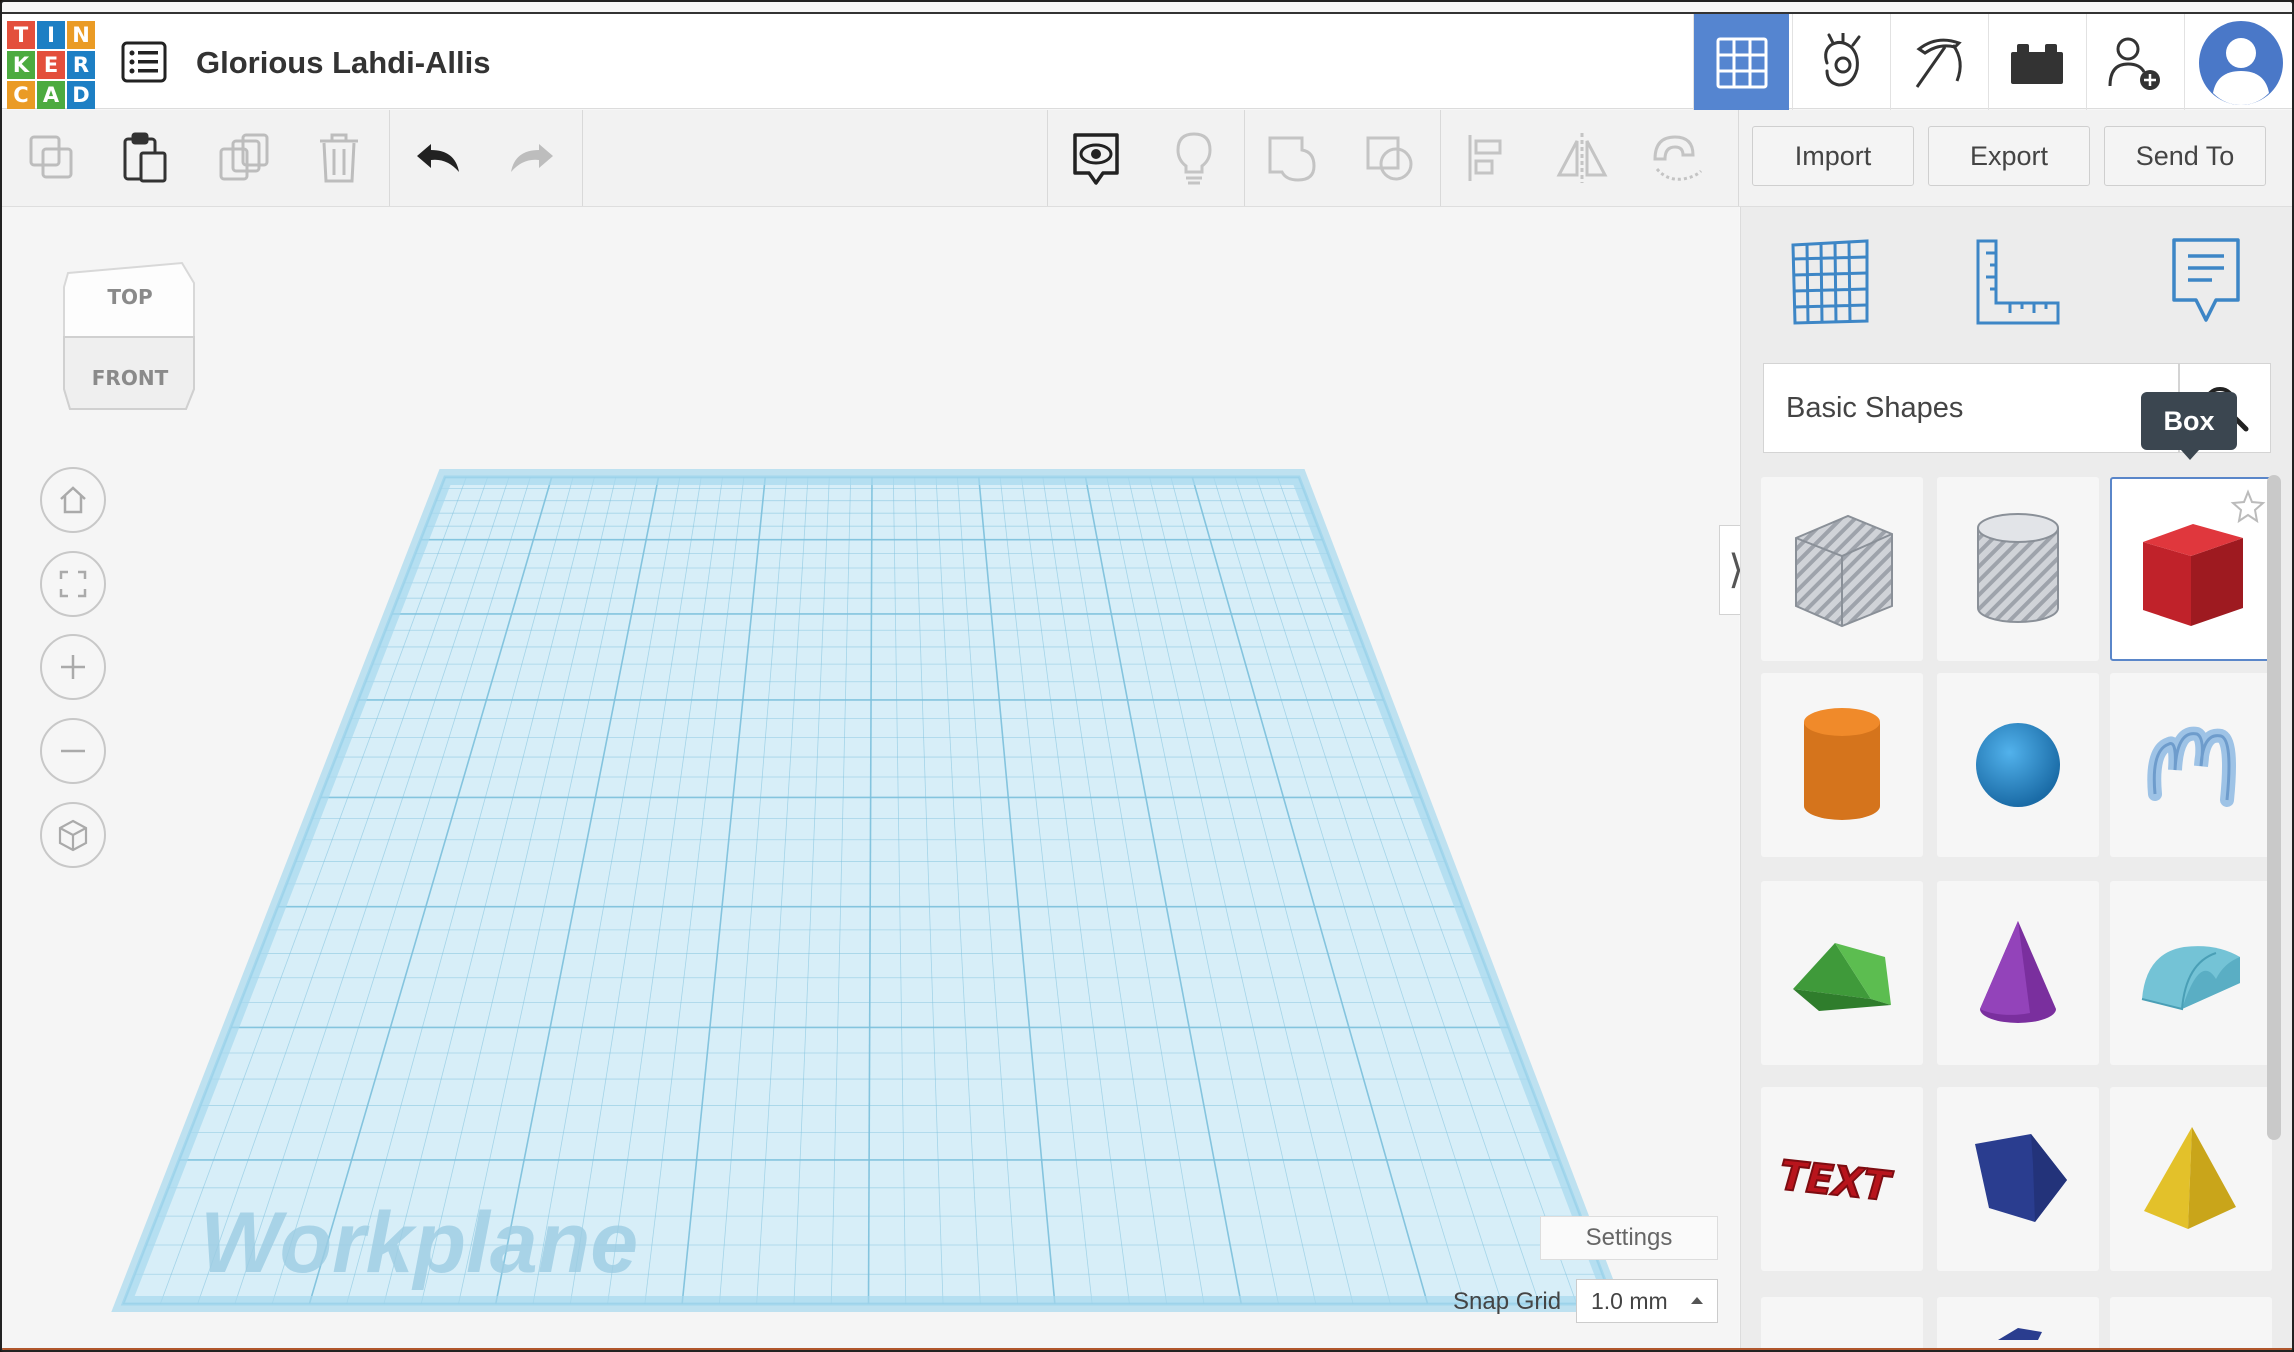  What do you see at coordinates (1147, 61) in the screenshot?
I see `top-header: T I N K E R C A D Glorious Lahdi-Allis` at bounding box center [1147, 61].